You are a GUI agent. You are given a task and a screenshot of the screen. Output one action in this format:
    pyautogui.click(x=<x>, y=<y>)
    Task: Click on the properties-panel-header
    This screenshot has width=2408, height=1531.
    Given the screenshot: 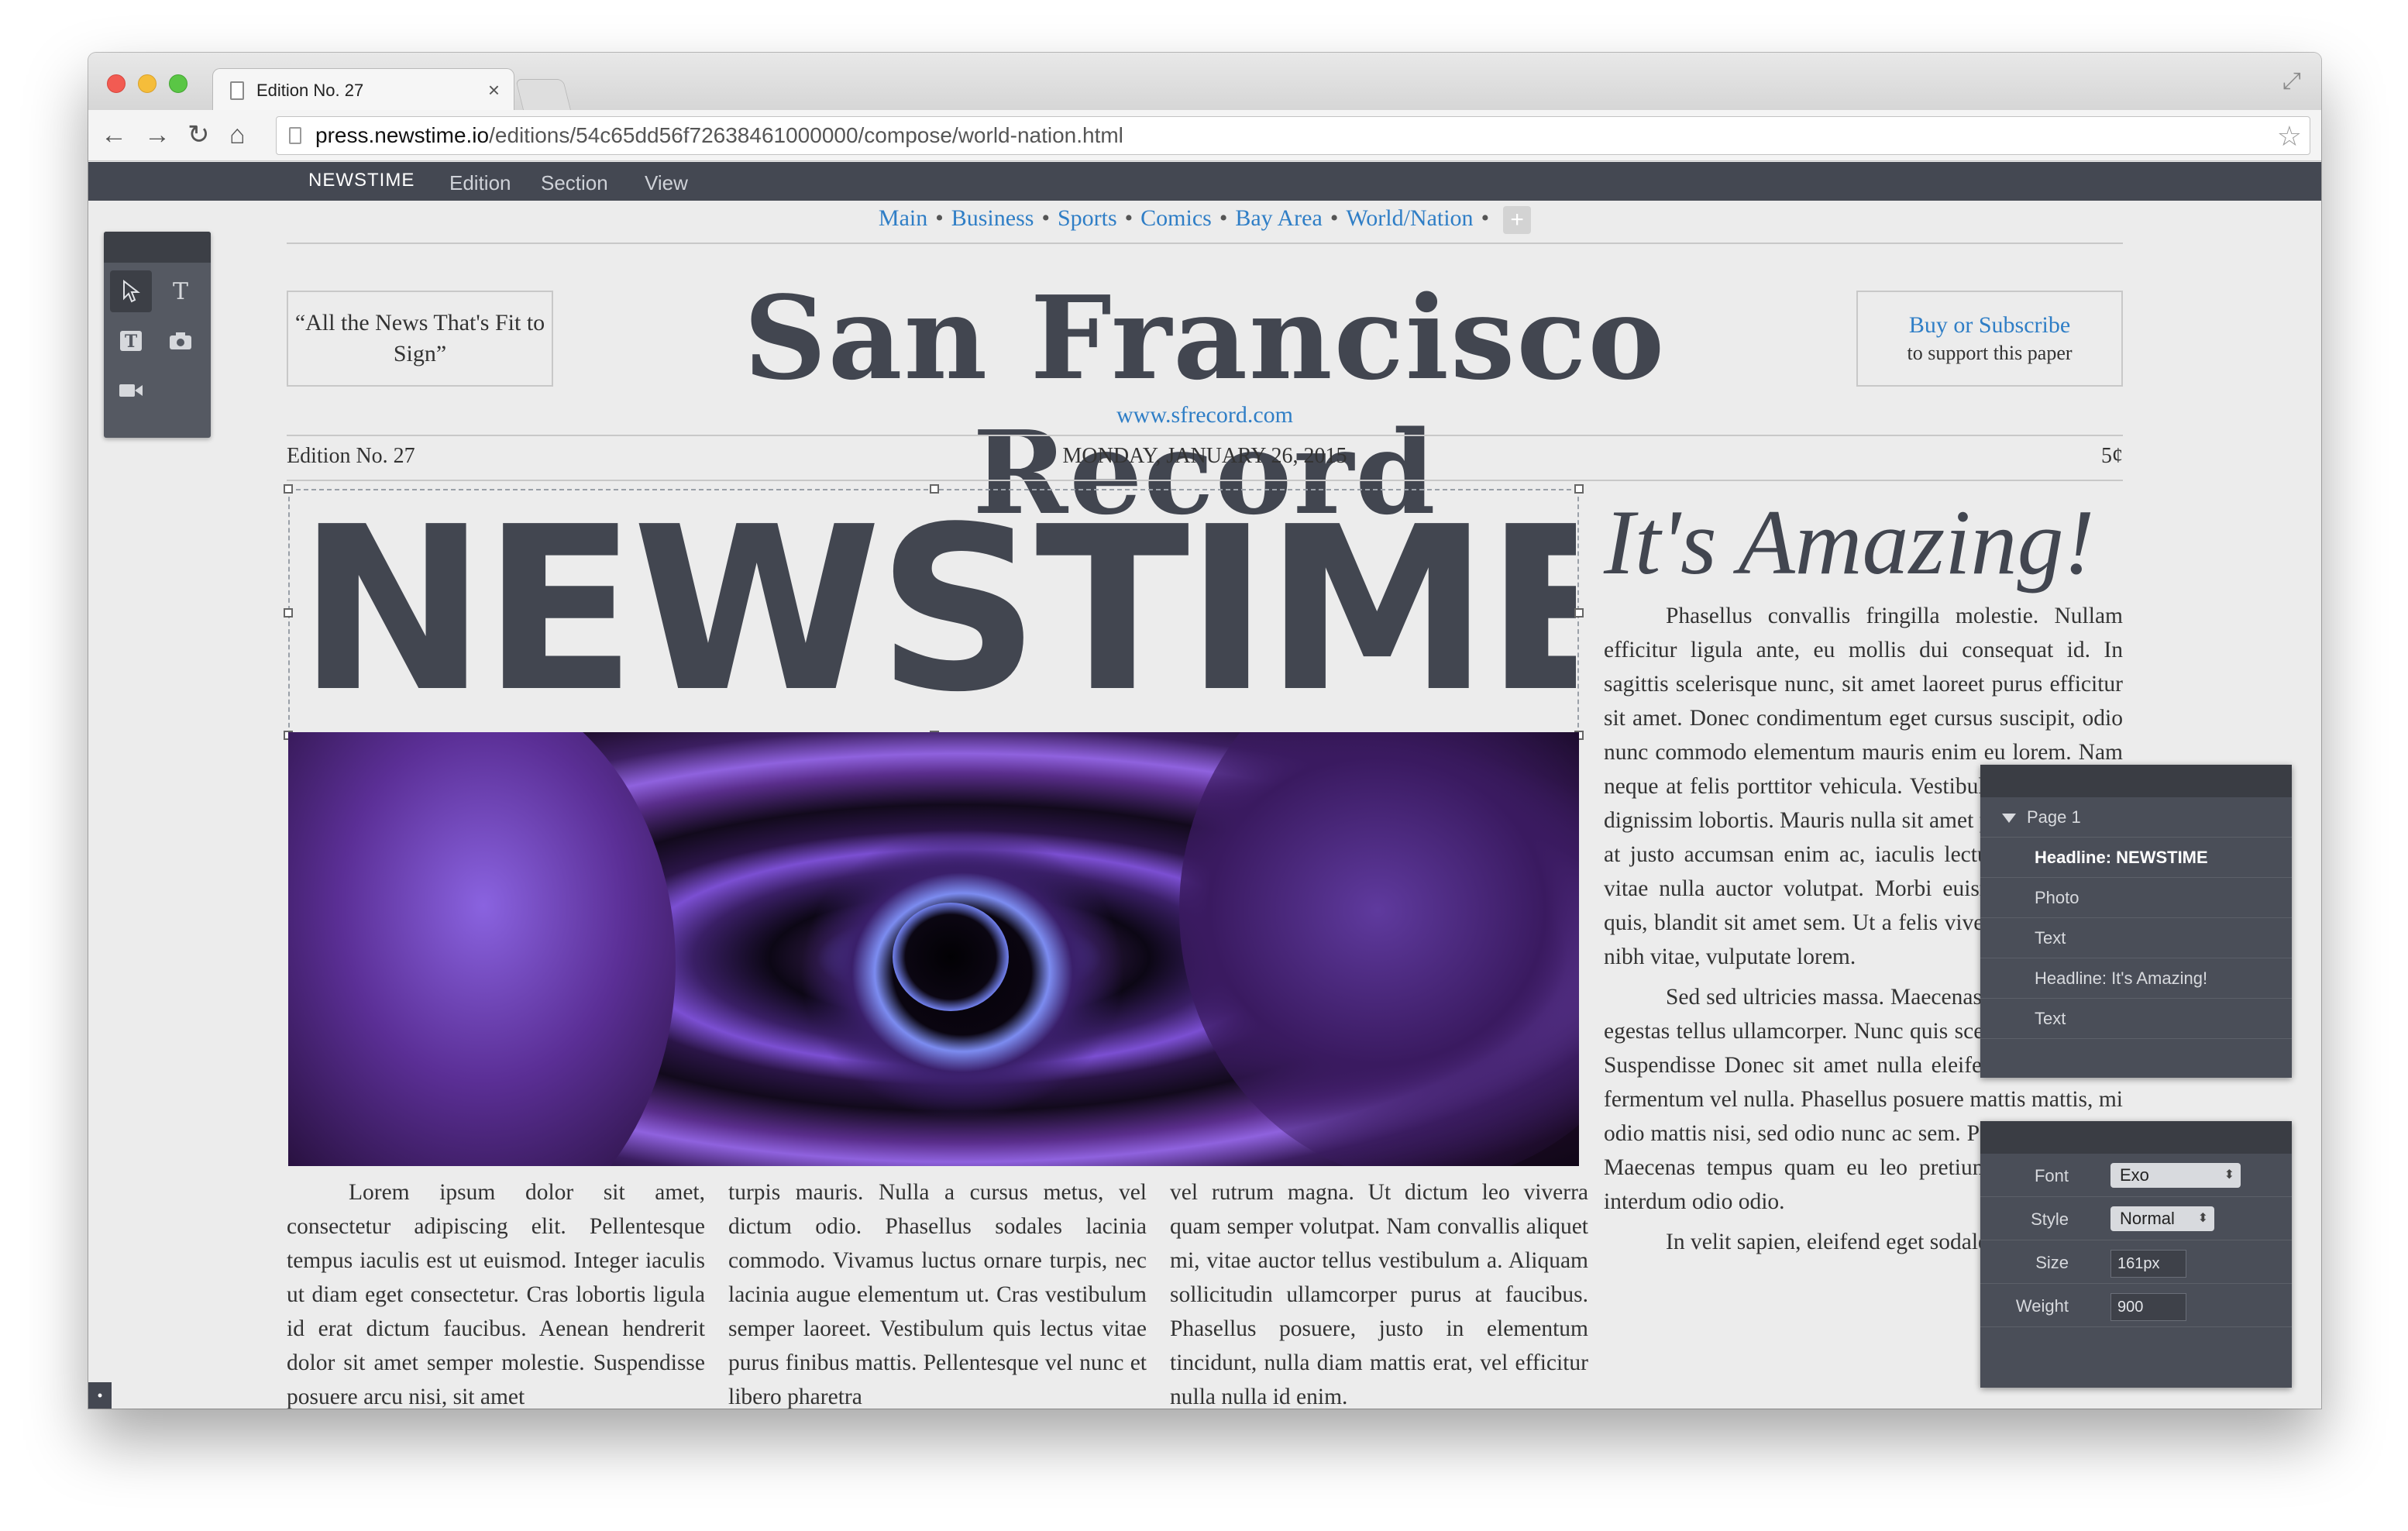 What is the action you would take?
    pyautogui.click(x=2136, y=1137)
    